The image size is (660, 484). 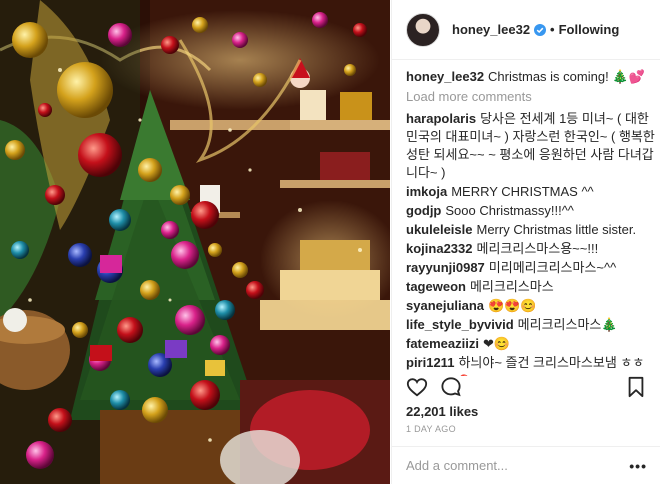 What do you see at coordinates (439, 248) in the screenshot?
I see `comment-username: kojina2332` at bounding box center [439, 248].